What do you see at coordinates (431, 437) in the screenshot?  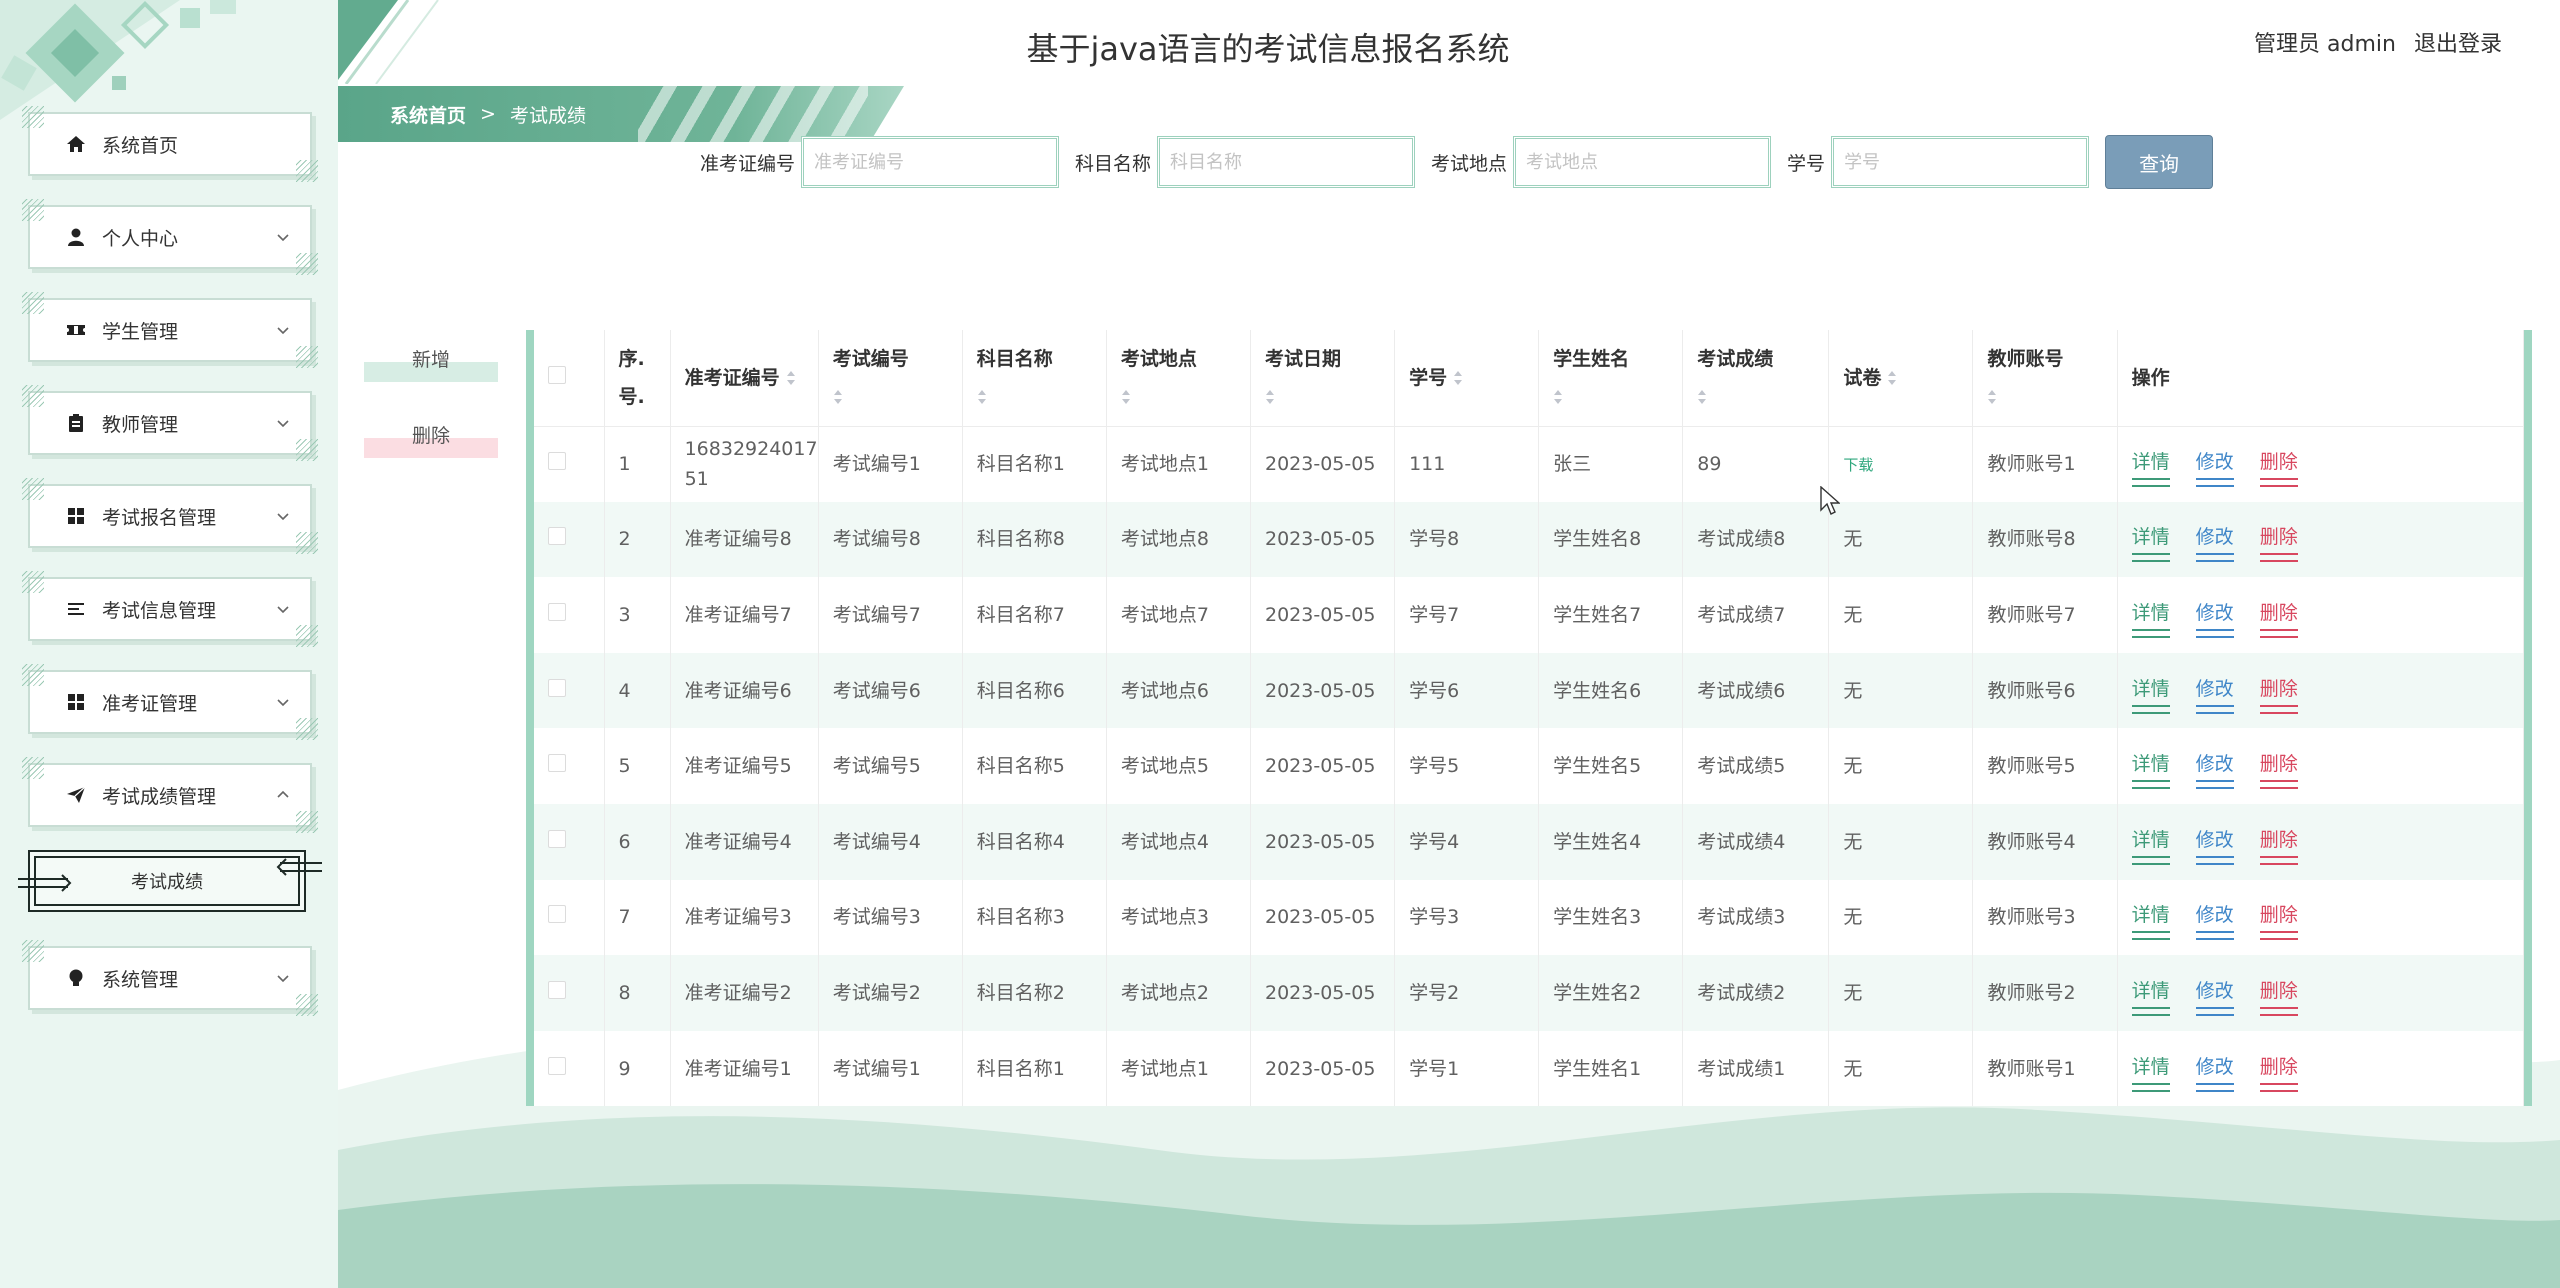 I see `delete-button: 删除` at bounding box center [431, 437].